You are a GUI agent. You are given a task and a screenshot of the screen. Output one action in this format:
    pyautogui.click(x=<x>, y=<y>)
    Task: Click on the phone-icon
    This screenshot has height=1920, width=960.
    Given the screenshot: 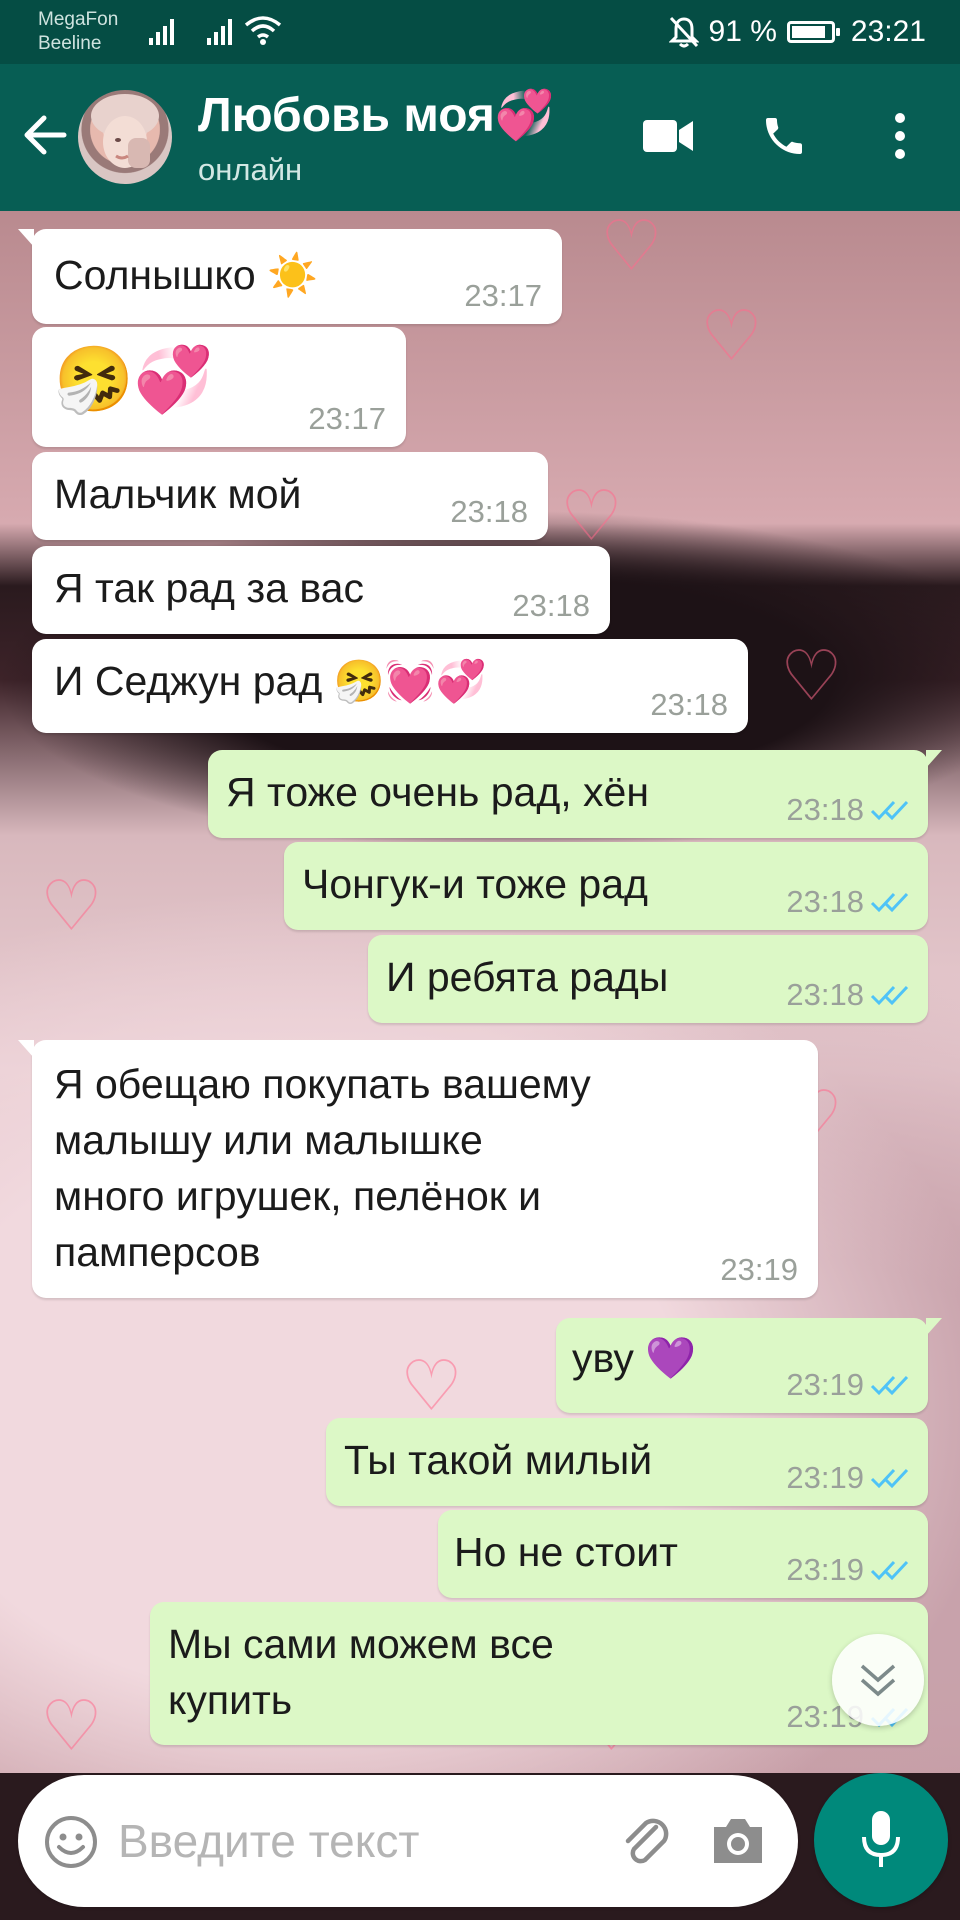 What is the action you would take?
    pyautogui.click(x=784, y=136)
    